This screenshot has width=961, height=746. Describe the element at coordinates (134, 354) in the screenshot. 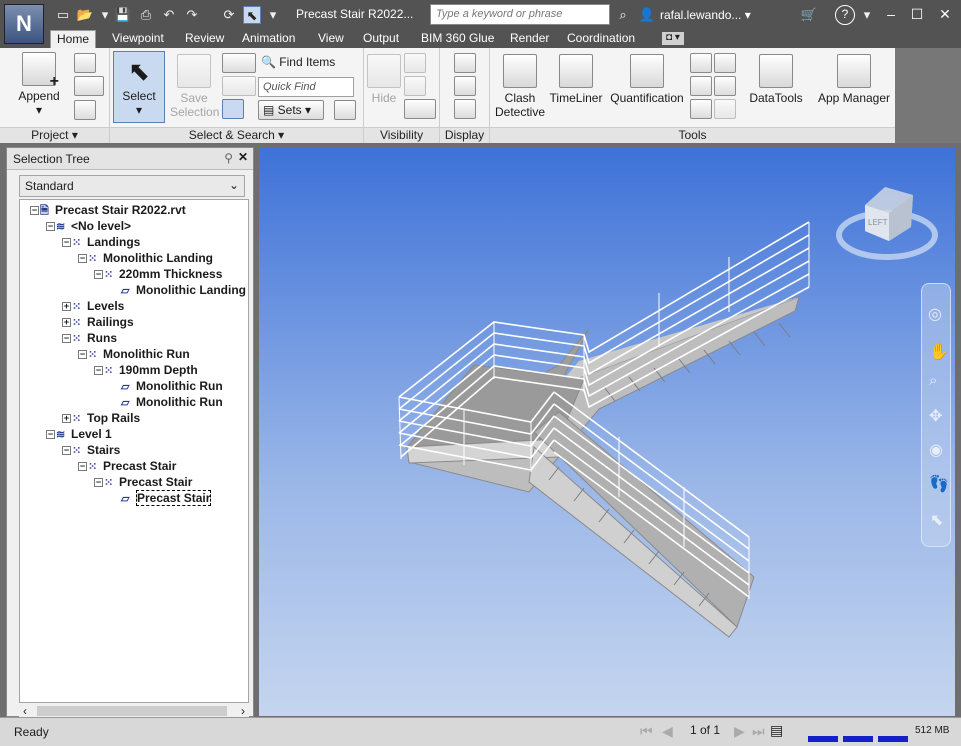

I see `tree-node: − ⁙ Monolithic Run` at that location.